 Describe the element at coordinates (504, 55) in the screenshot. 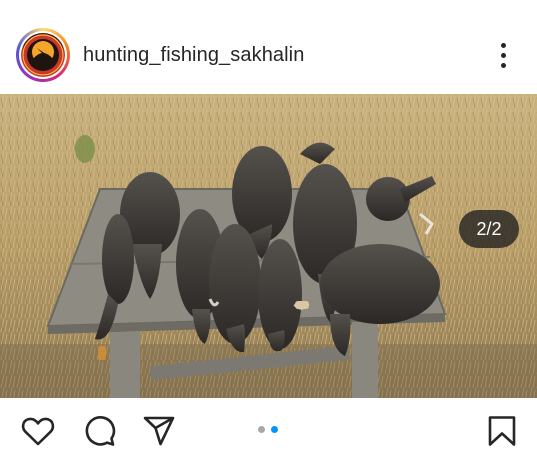

I see `more-vertical-icon` at that location.